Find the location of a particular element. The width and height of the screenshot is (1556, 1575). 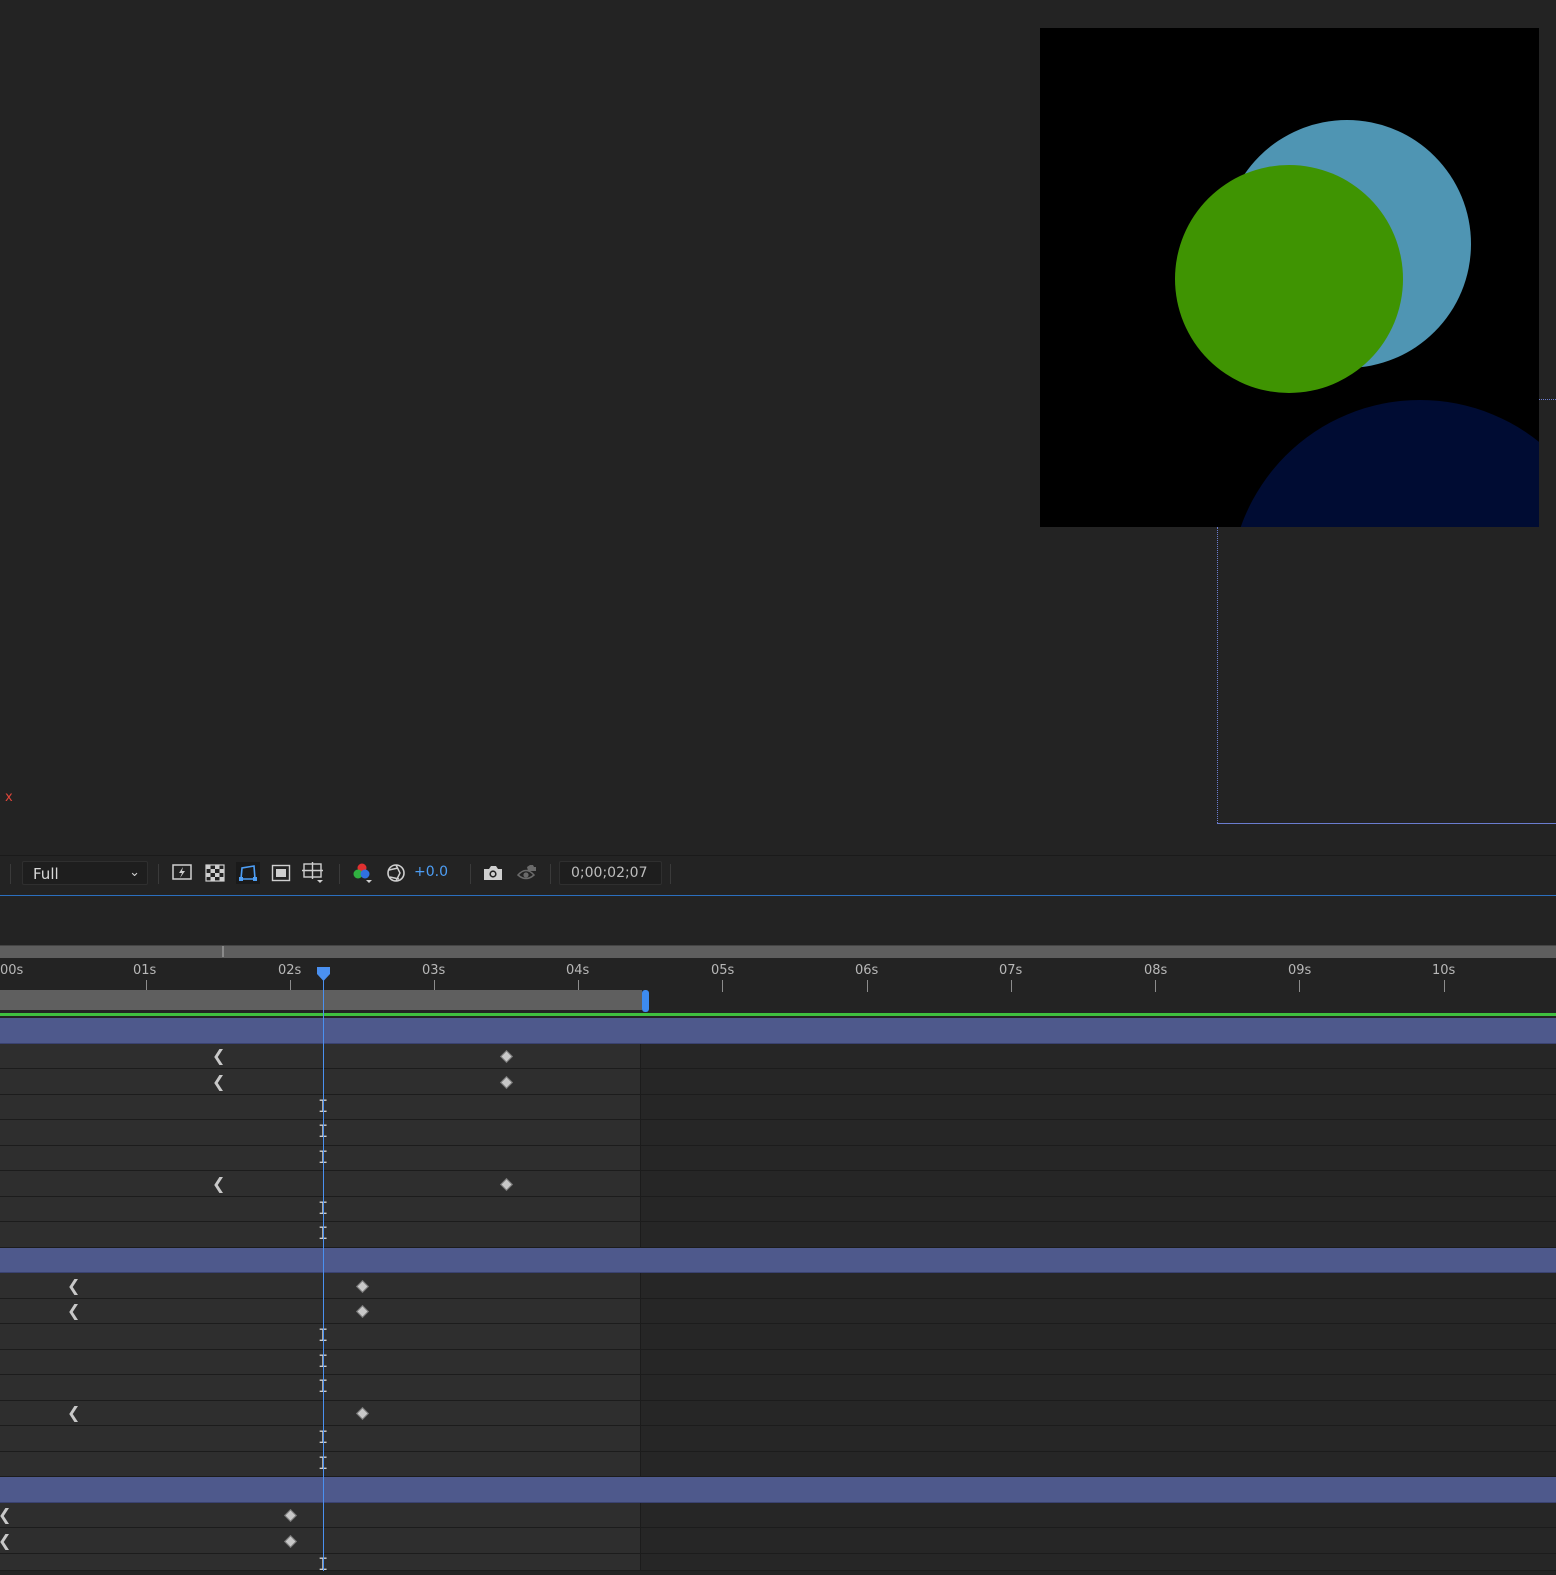

ruler-label: 06s is located at coordinates (867, 970).